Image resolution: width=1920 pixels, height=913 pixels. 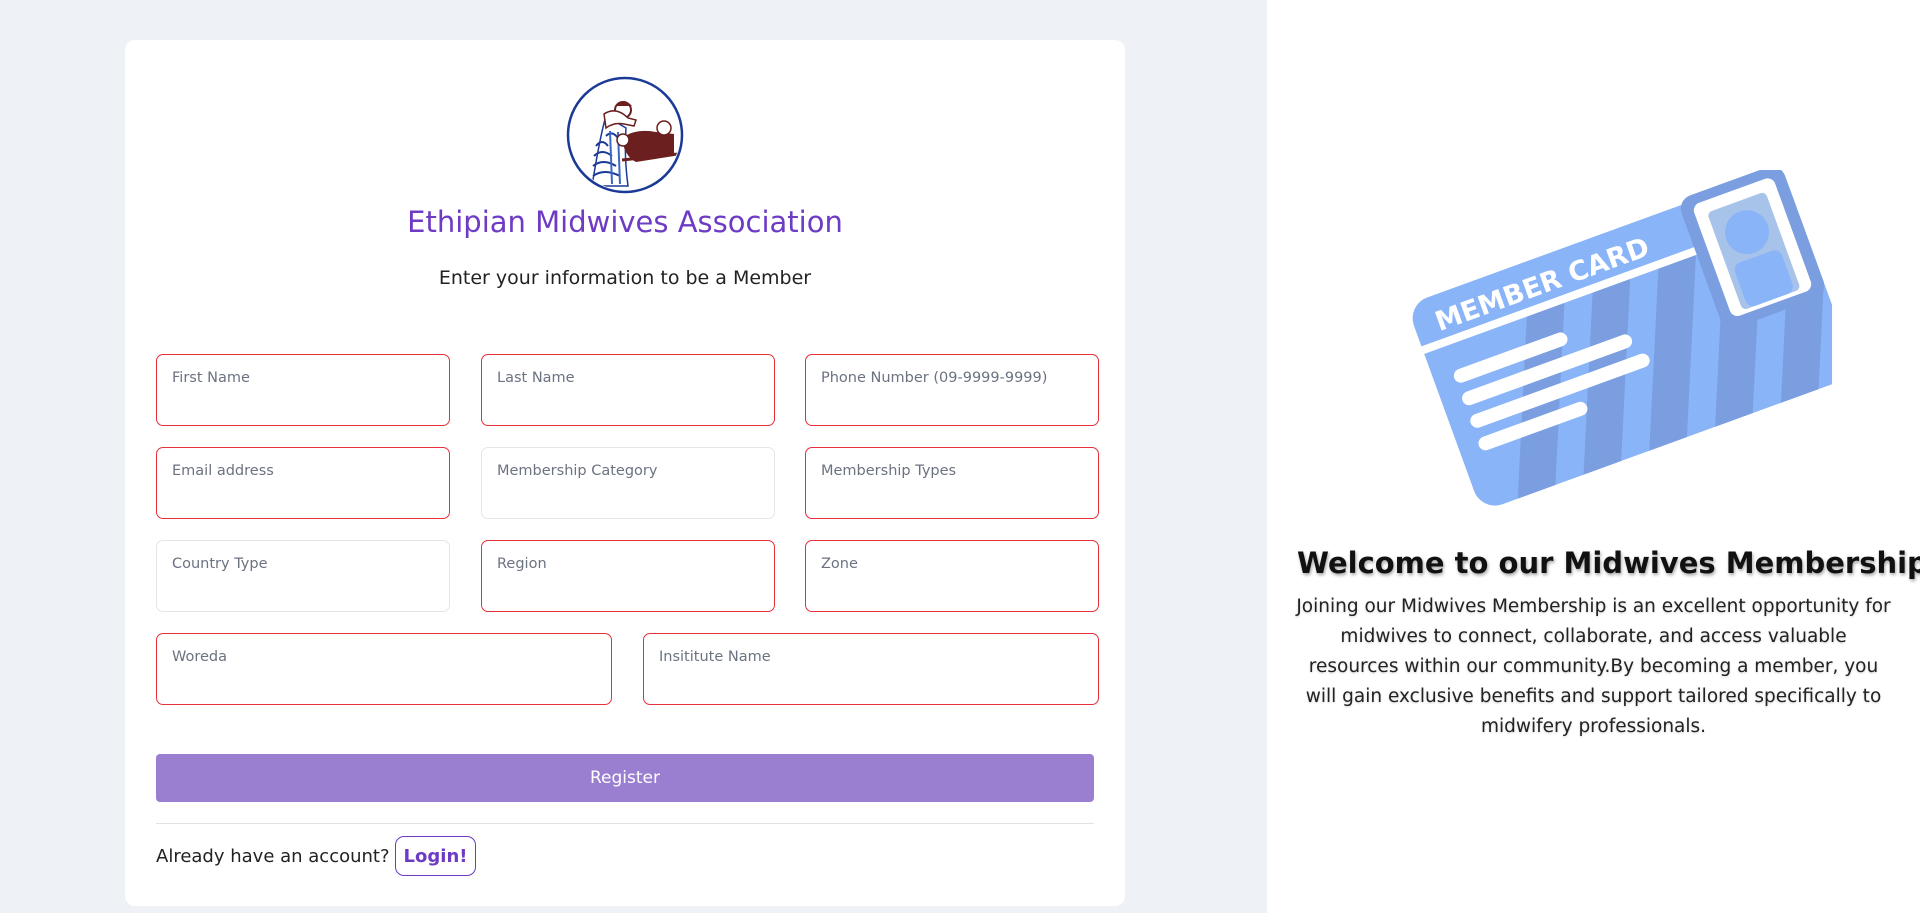 I want to click on phone-number-input, so click(x=952, y=406).